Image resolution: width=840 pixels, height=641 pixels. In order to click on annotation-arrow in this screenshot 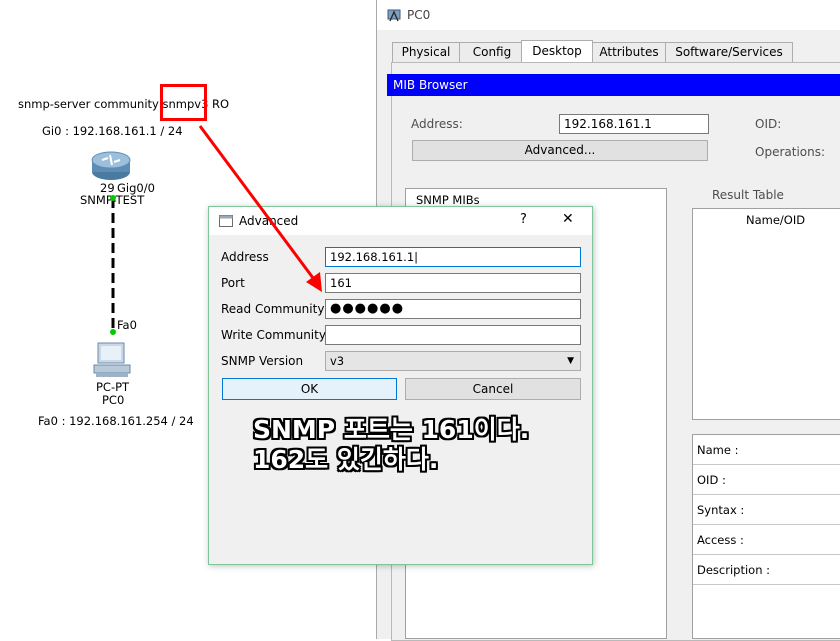, I will do `click(260, 208)`.